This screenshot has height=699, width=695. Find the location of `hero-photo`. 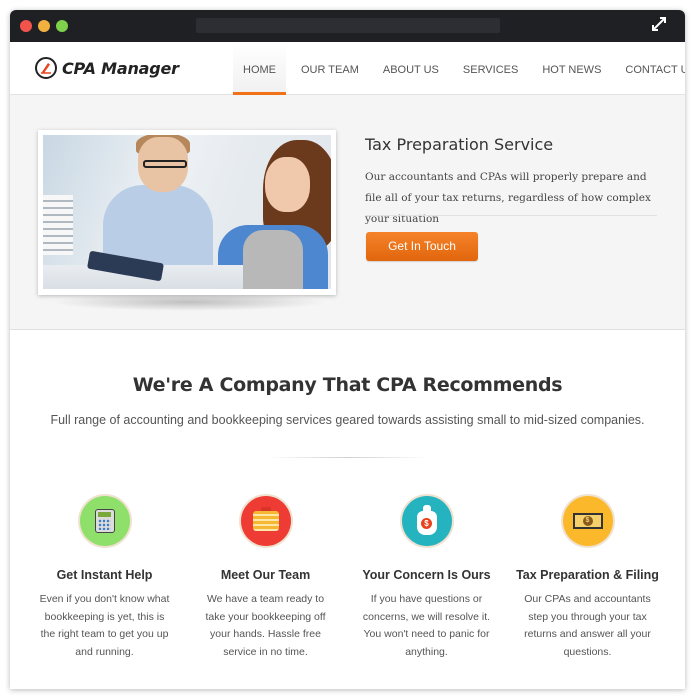

hero-photo is located at coordinates (187, 212).